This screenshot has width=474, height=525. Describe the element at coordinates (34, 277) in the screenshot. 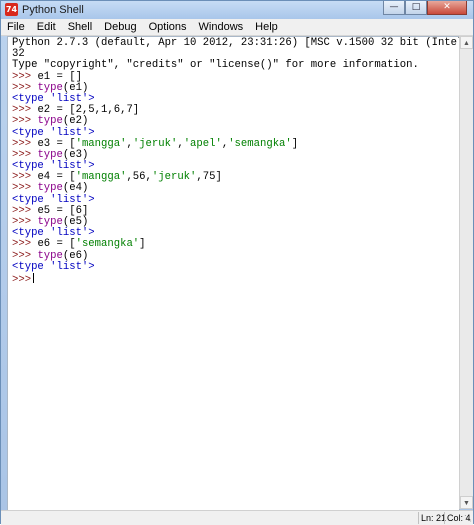

I see `text-cursor` at that location.